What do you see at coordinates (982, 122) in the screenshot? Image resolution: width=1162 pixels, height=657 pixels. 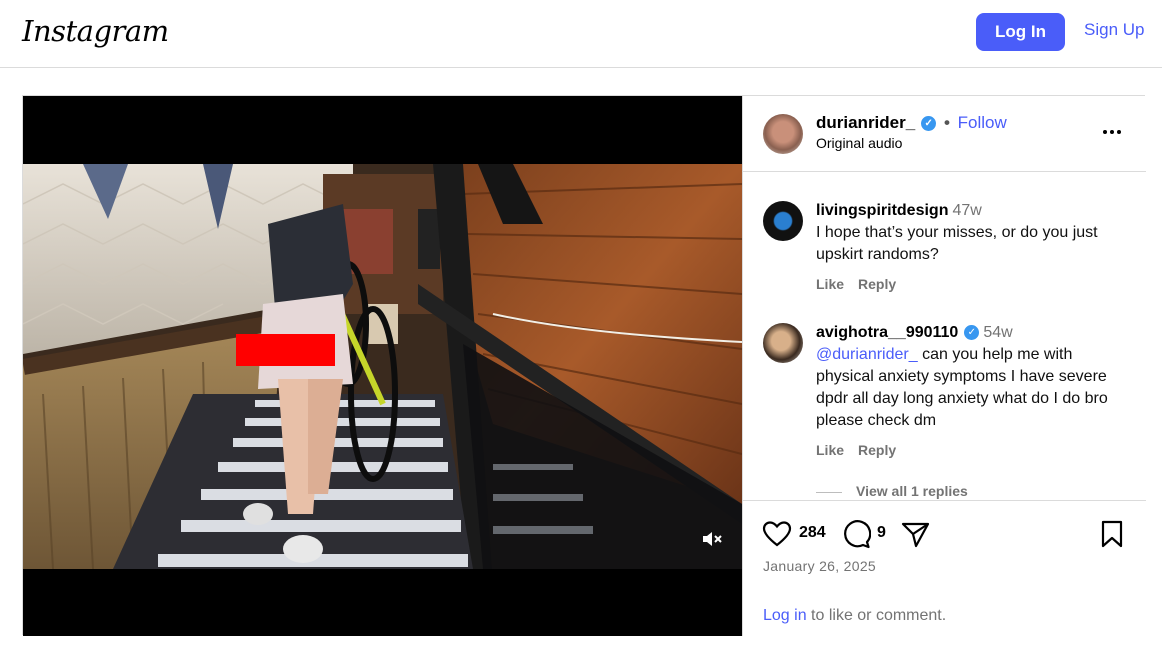 I see `follow-button: Follow` at bounding box center [982, 122].